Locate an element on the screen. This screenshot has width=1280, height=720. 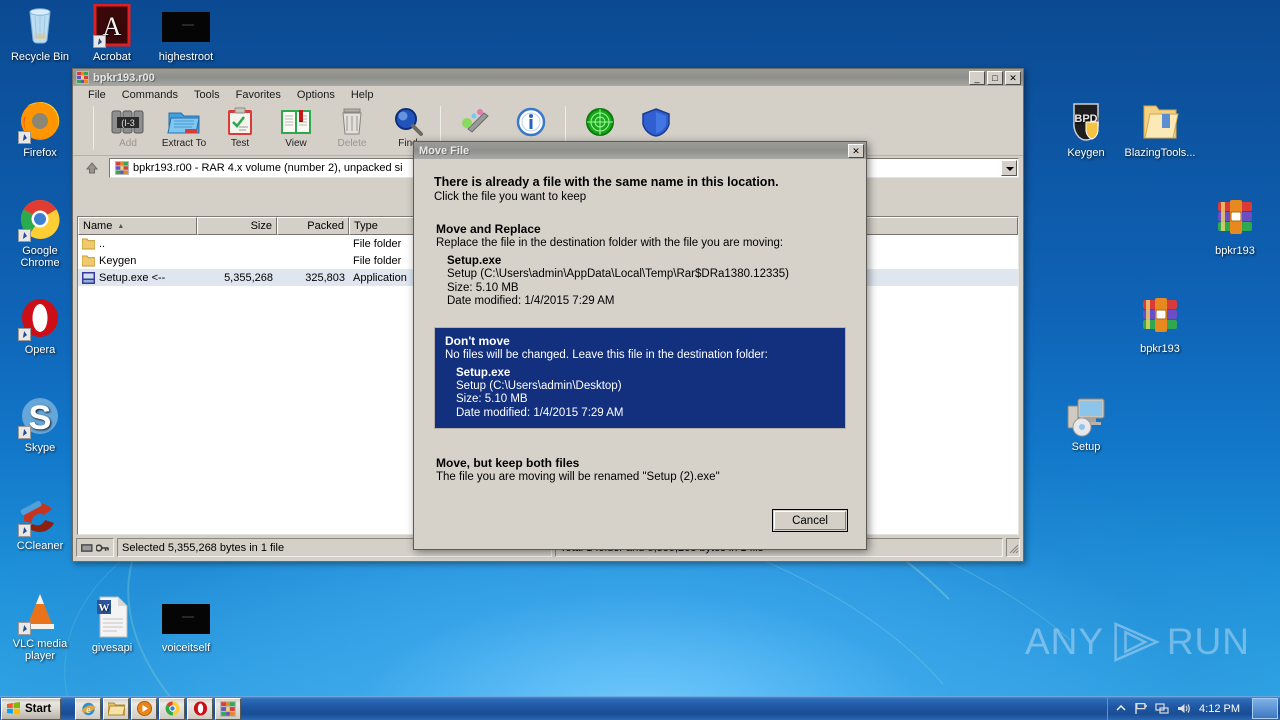
toolbar-label: Test is located at coordinates (240, 143).